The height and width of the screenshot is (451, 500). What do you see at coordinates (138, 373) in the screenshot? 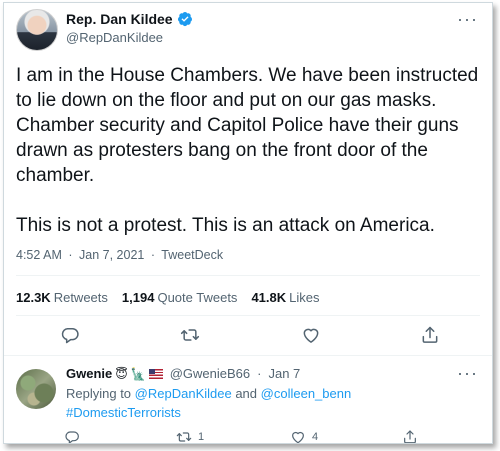
I see `statue-of-liberty-icon: 🗽` at bounding box center [138, 373].